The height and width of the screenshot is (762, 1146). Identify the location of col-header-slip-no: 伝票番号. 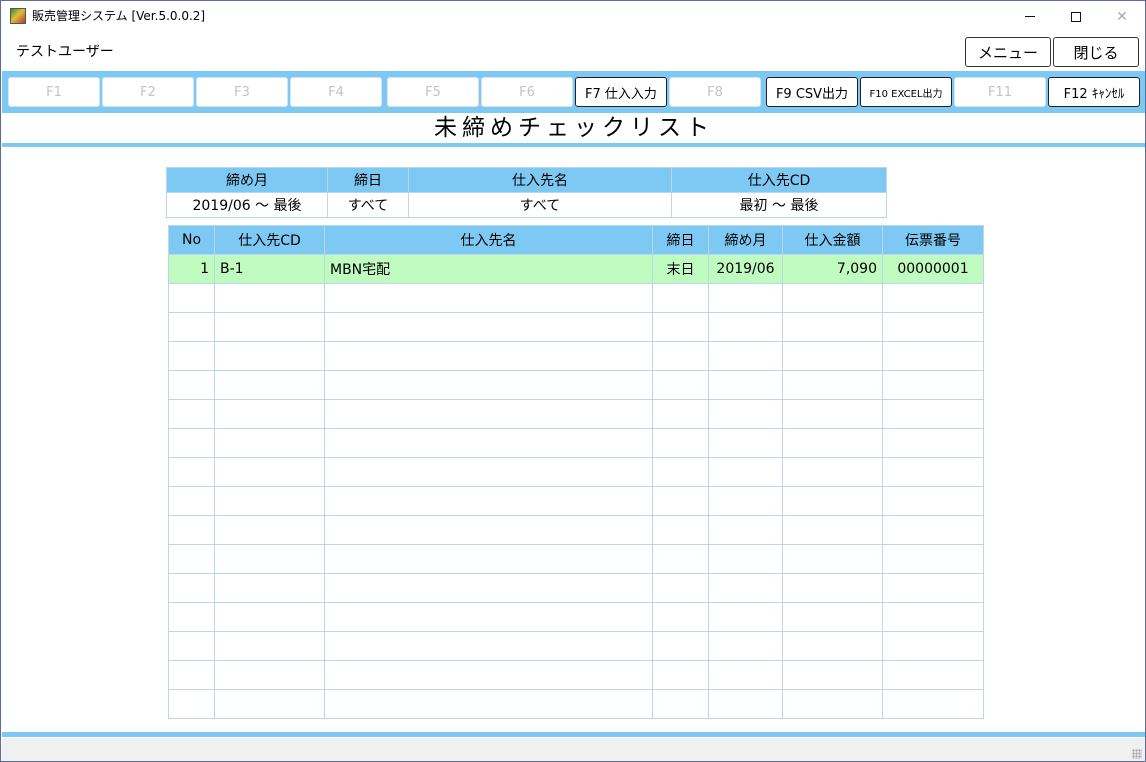
(933, 240).